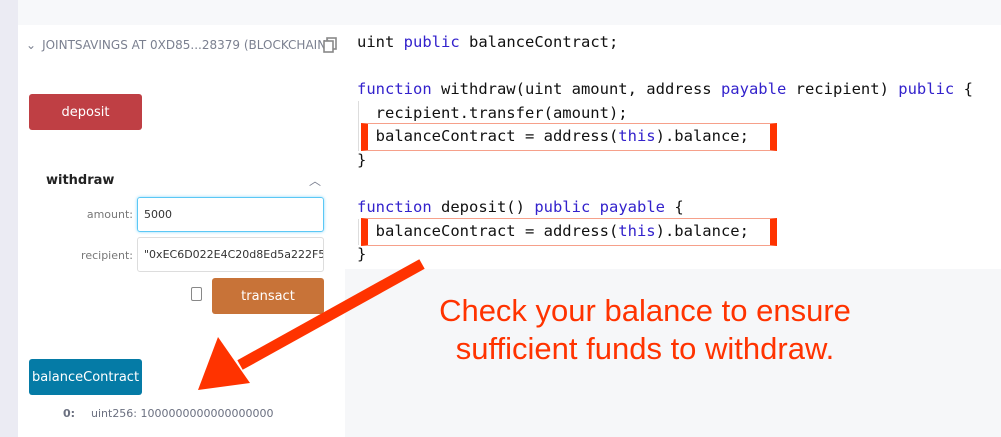  Describe the element at coordinates (311, 324) in the screenshot. I see `arrow-annotation` at that location.